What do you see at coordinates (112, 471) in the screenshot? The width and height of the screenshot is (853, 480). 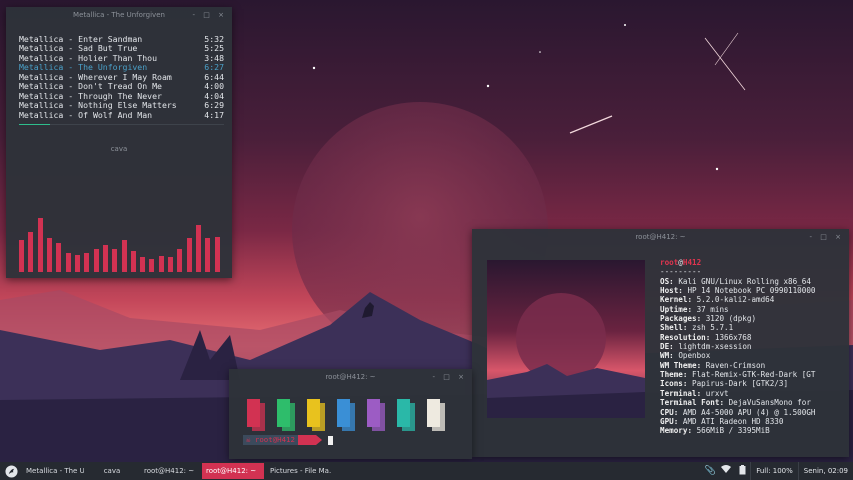 I see `taskbar-task: cava` at bounding box center [112, 471].